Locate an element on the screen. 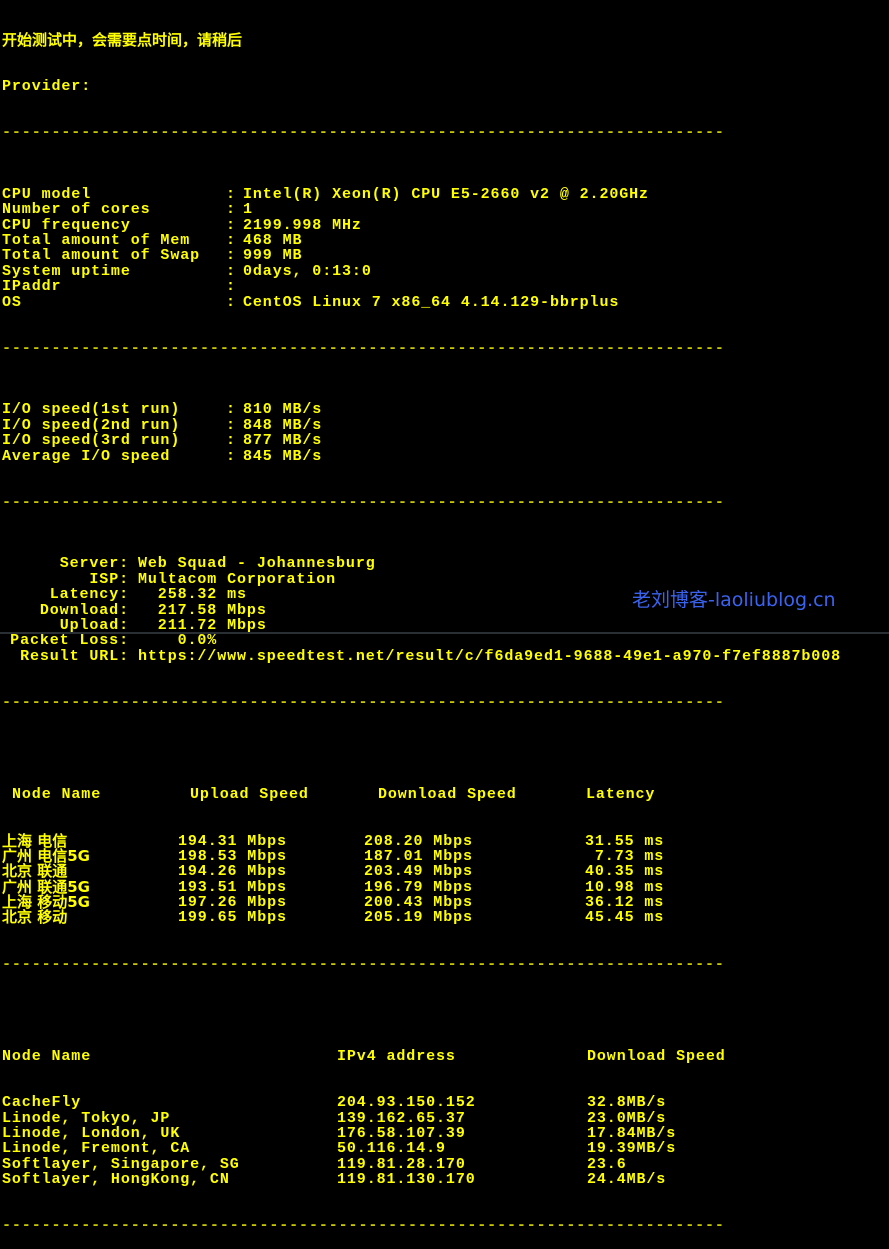 This screenshot has width=889, height=1249. ipv4-address: 139.162.65.37 is located at coordinates (401, 1118).